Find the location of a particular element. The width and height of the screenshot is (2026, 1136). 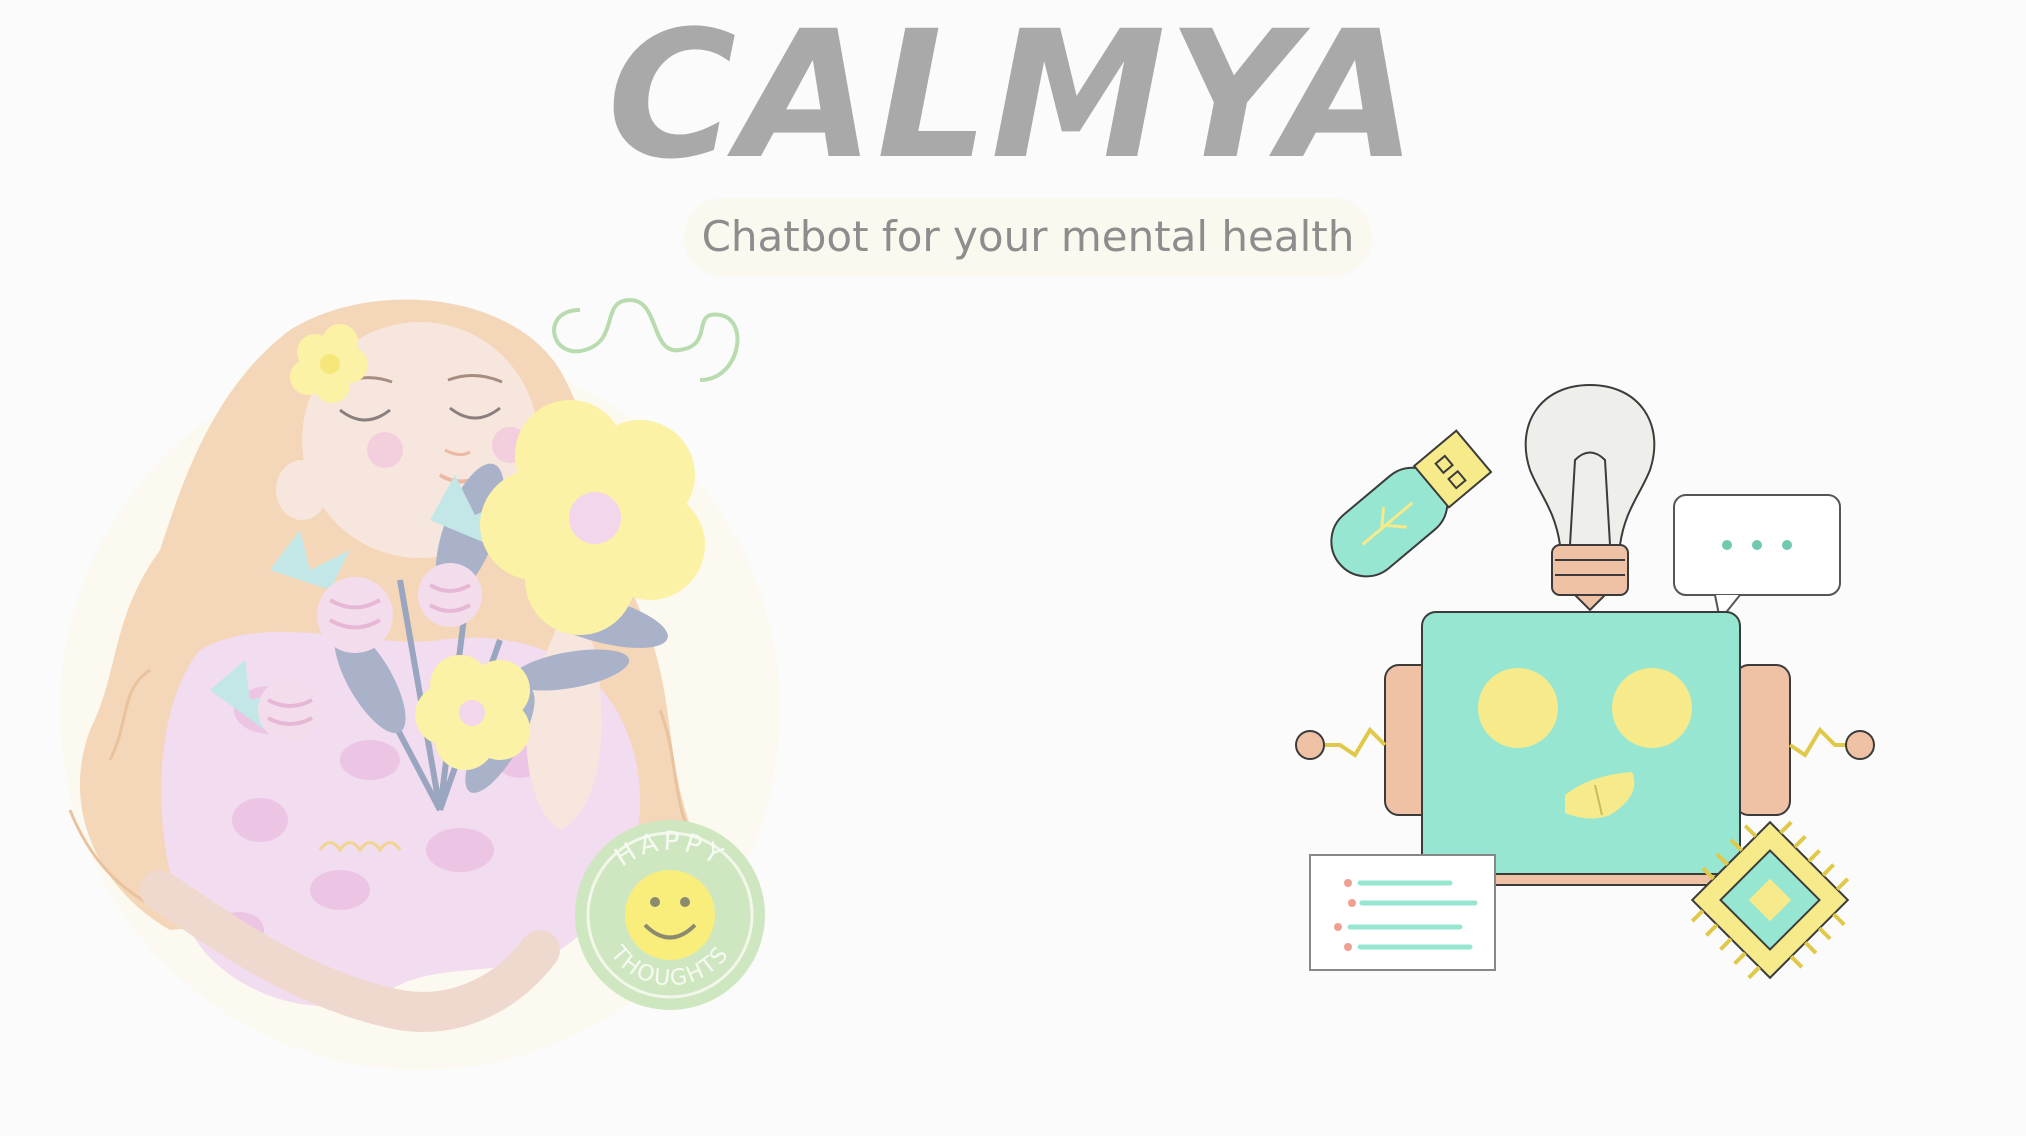

list-card-icon is located at coordinates (1402, 912).